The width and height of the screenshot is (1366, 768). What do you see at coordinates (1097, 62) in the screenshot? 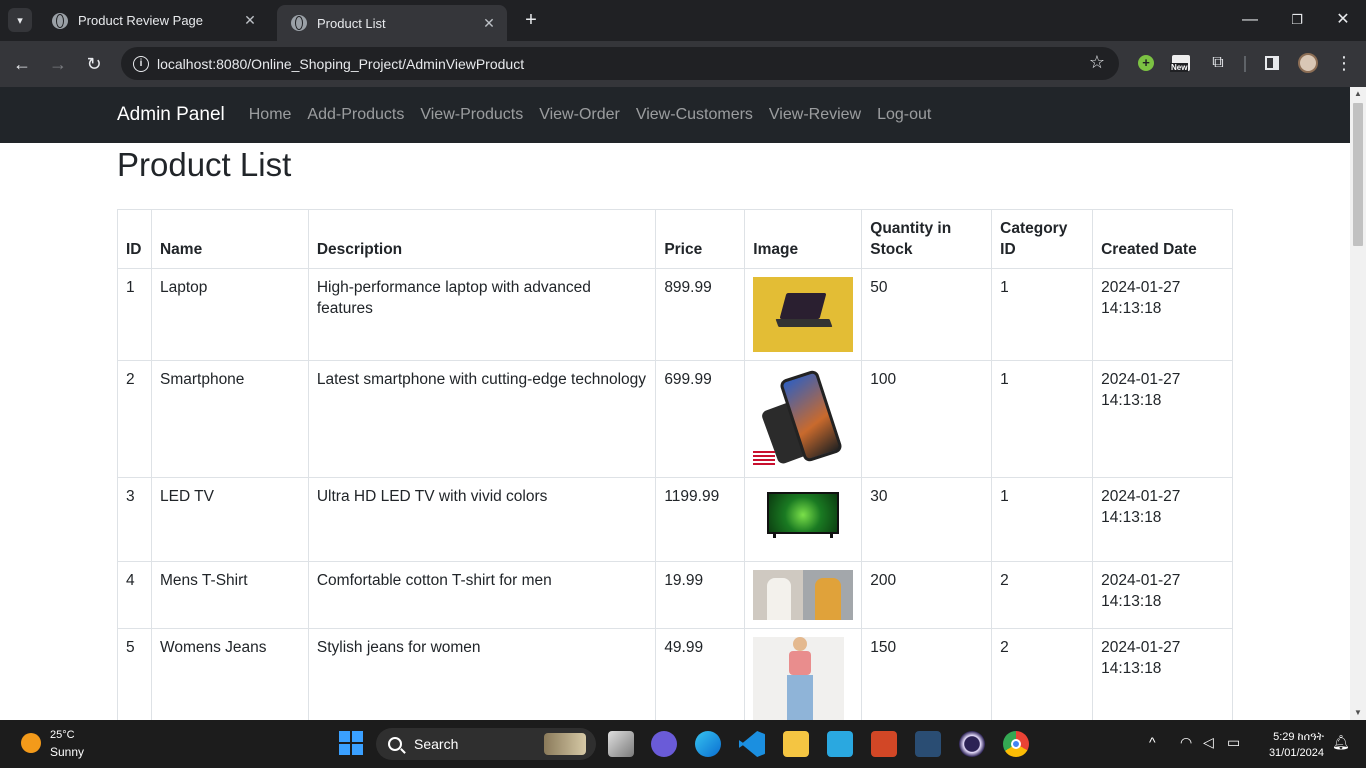
I see `bookmark-star-icon: ☆` at bounding box center [1097, 62].